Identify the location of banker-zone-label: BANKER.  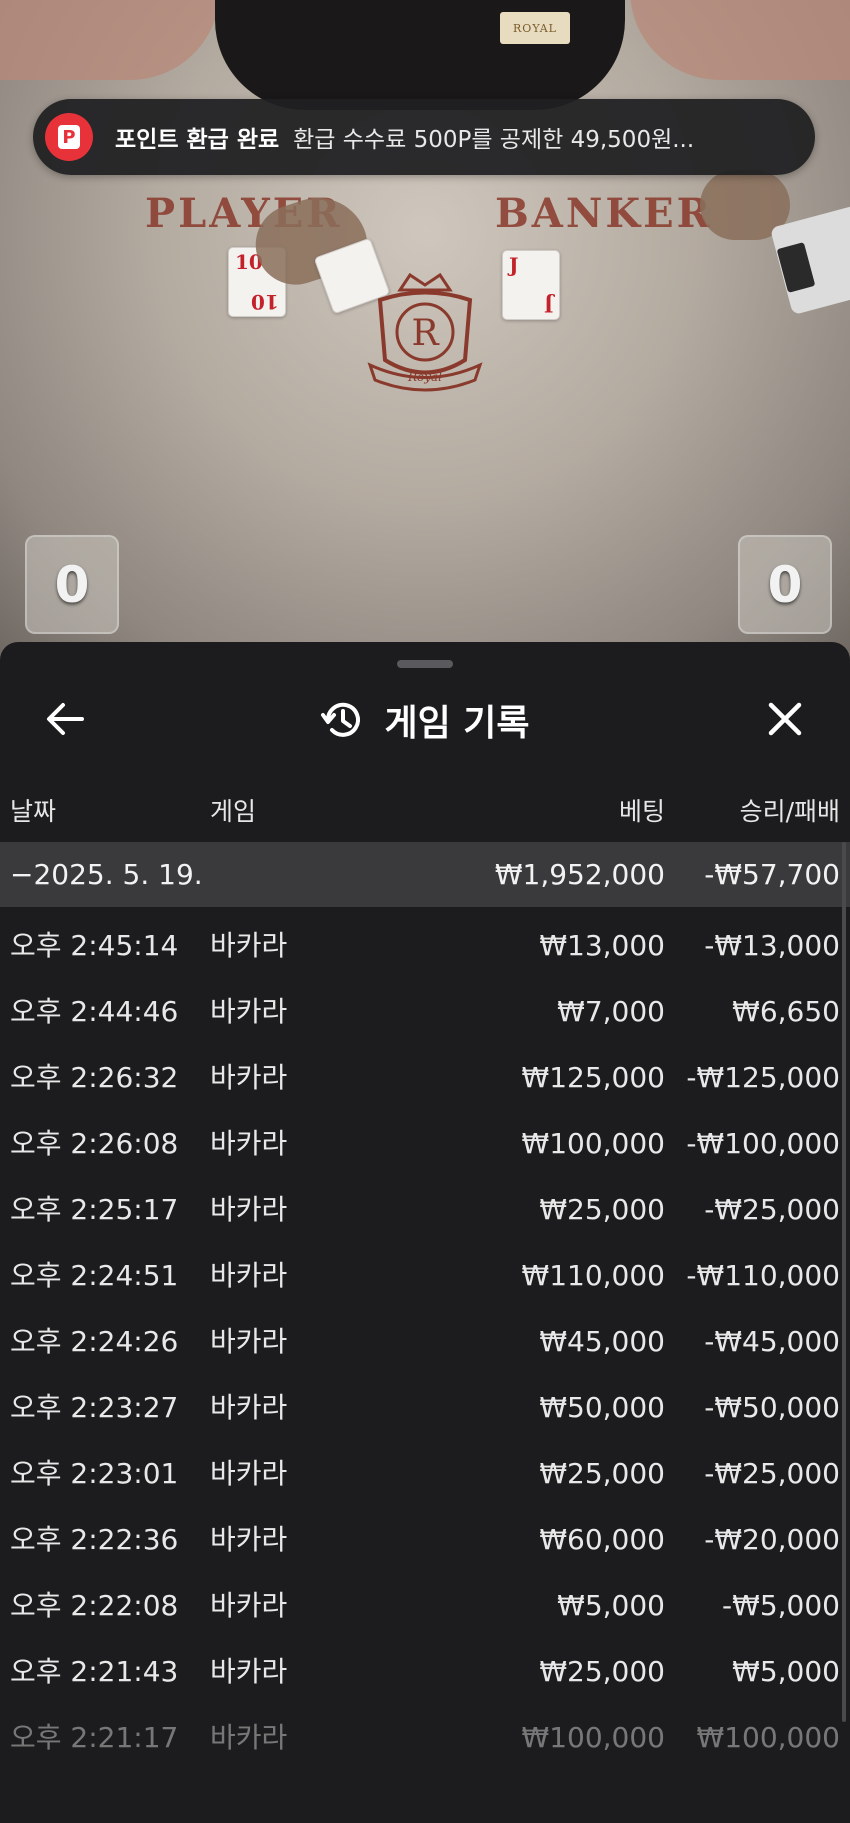
(604, 213).